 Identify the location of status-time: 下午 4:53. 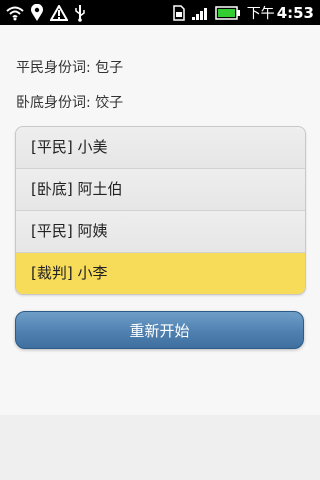
(280, 13).